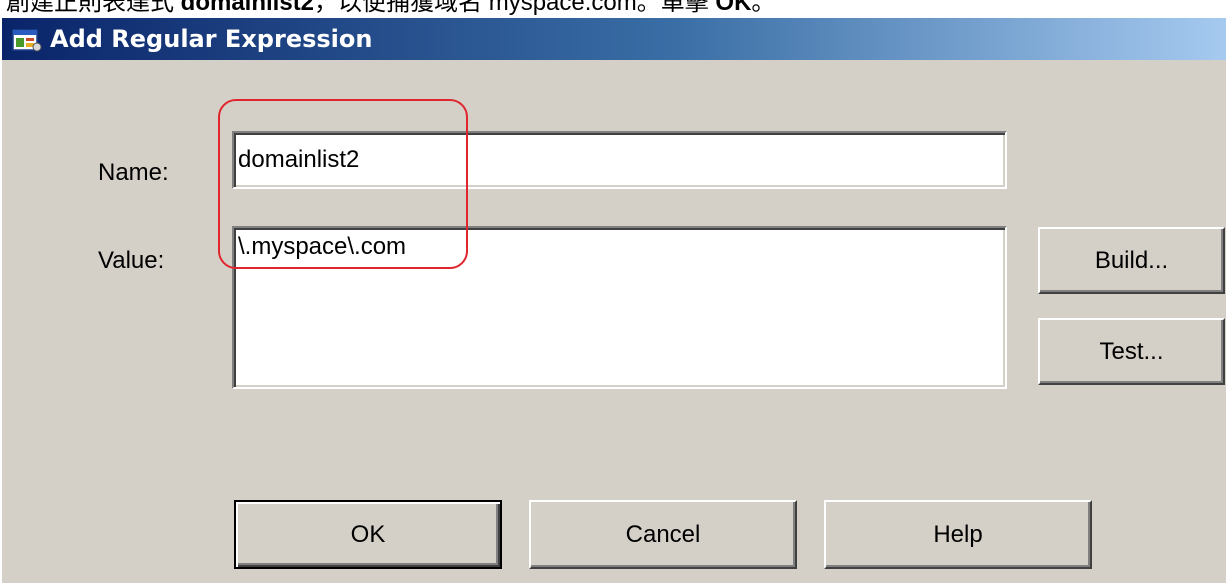 This screenshot has width=1226, height=583. Describe the element at coordinates (733, 8) in the screenshot. I see `caption-ok: OK` at that location.